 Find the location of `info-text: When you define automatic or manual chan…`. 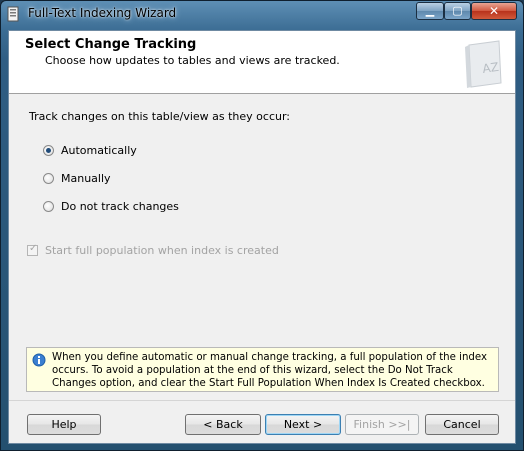

info-text: When you define automatic or manual chan… is located at coordinates (270, 370).